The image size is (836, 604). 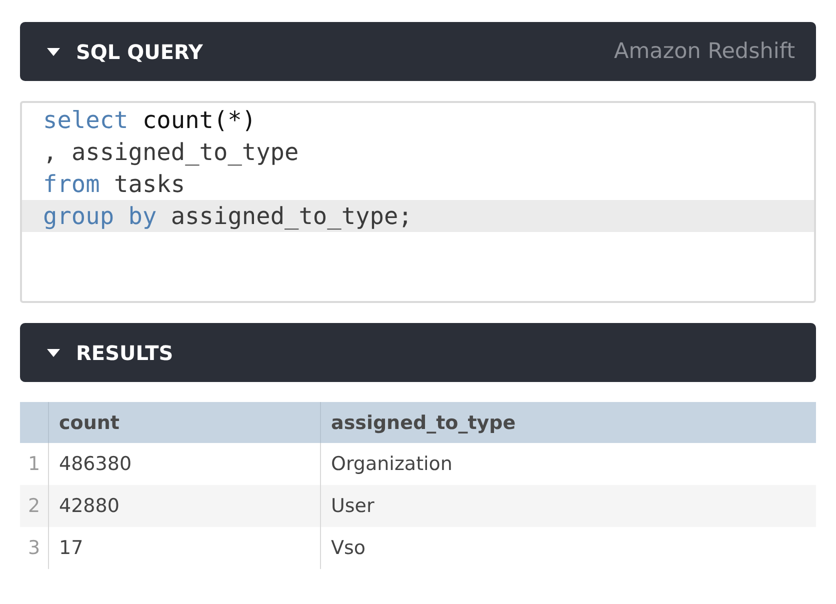 What do you see at coordinates (568, 506) in the screenshot?
I see `table-cell: User` at bounding box center [568, 506].